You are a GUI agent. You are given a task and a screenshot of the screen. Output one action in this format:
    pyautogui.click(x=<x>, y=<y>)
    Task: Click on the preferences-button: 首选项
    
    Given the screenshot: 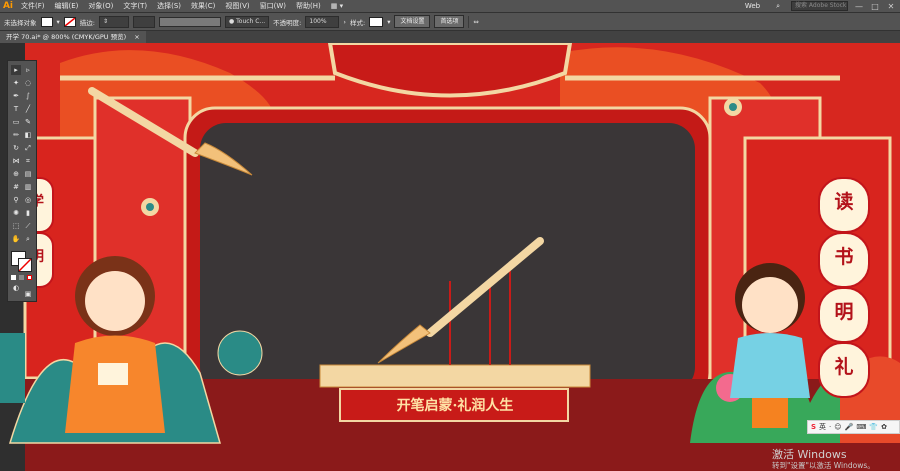 What is the action you would take?
    pyautogui.click(x=449, y=21)
    